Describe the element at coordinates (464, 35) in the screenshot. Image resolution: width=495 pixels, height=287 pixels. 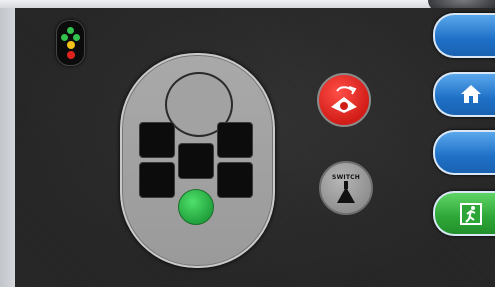
I see `side-nav-button-top` at that location.